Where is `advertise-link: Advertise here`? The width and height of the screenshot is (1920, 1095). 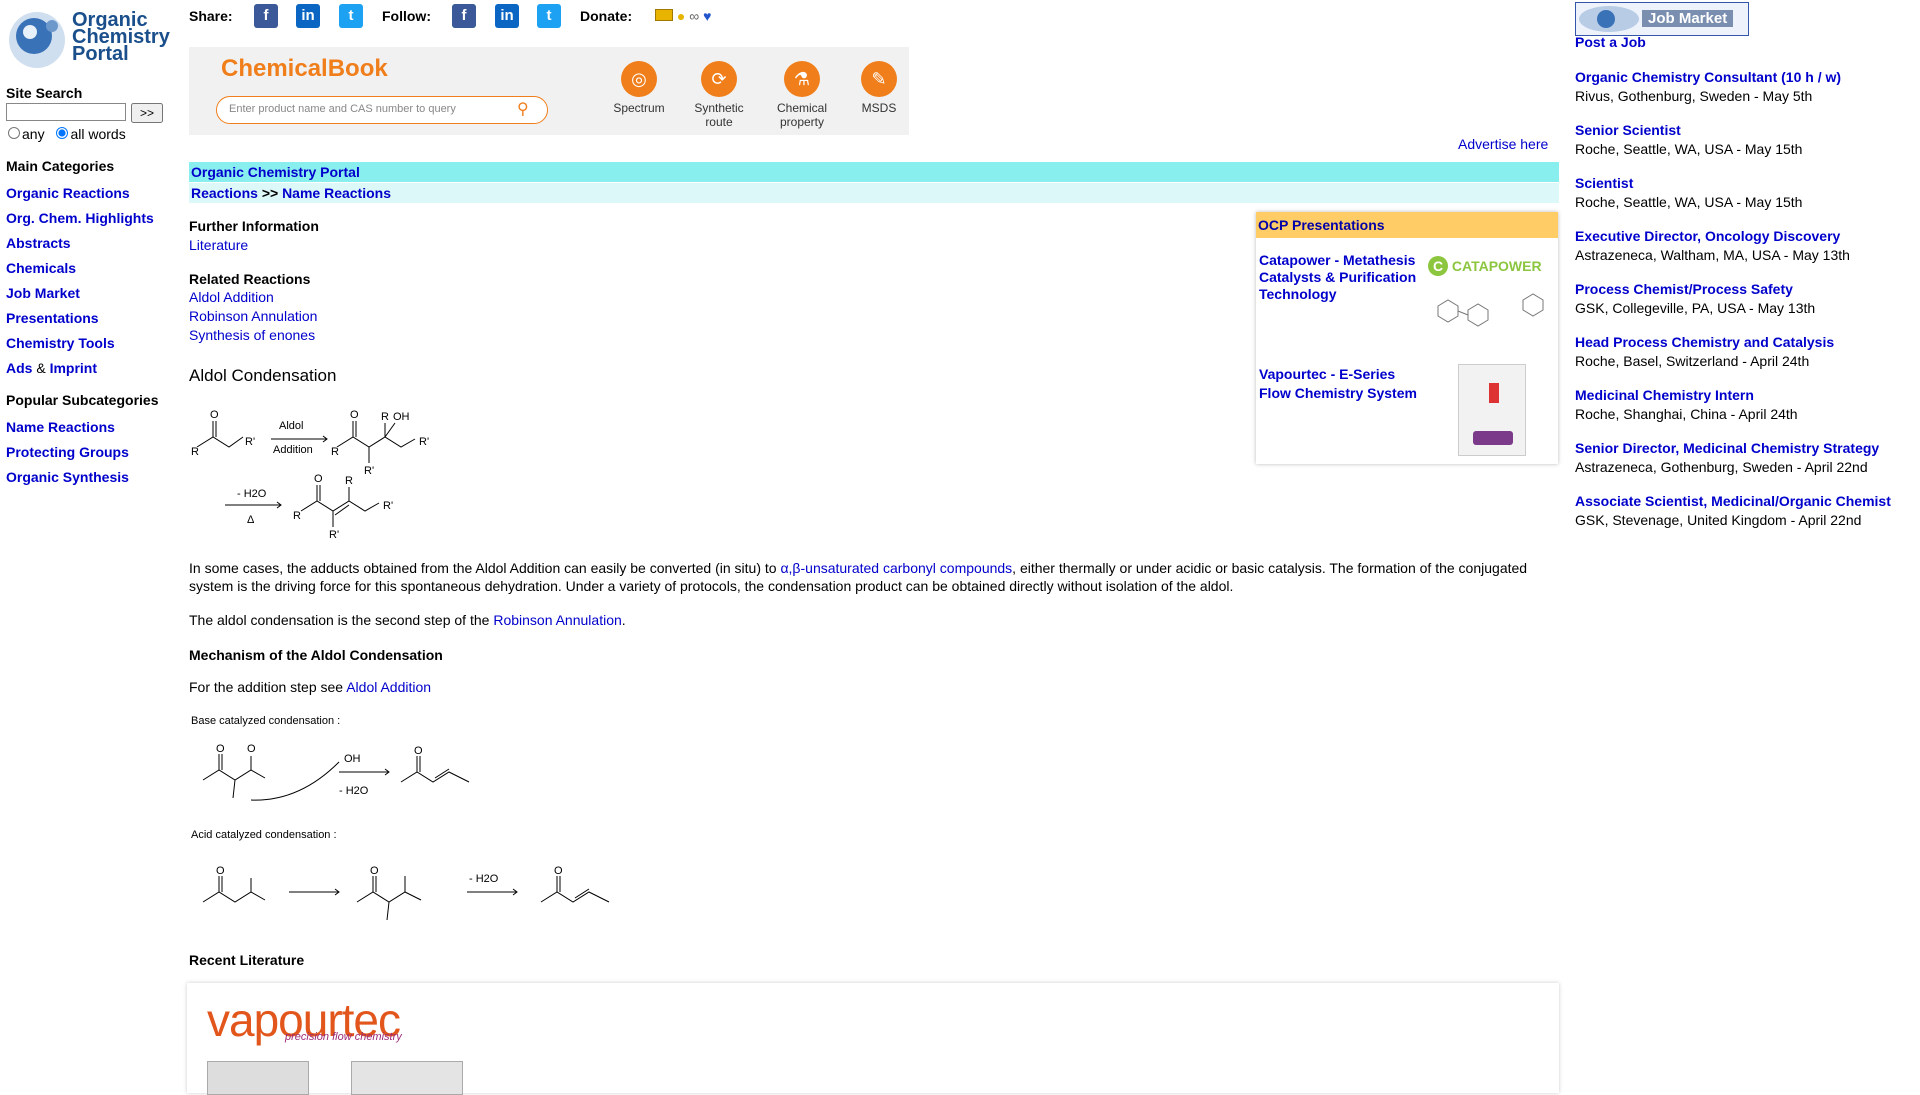
advertise-link: Advertise here is located at coordinates (1503, 144).